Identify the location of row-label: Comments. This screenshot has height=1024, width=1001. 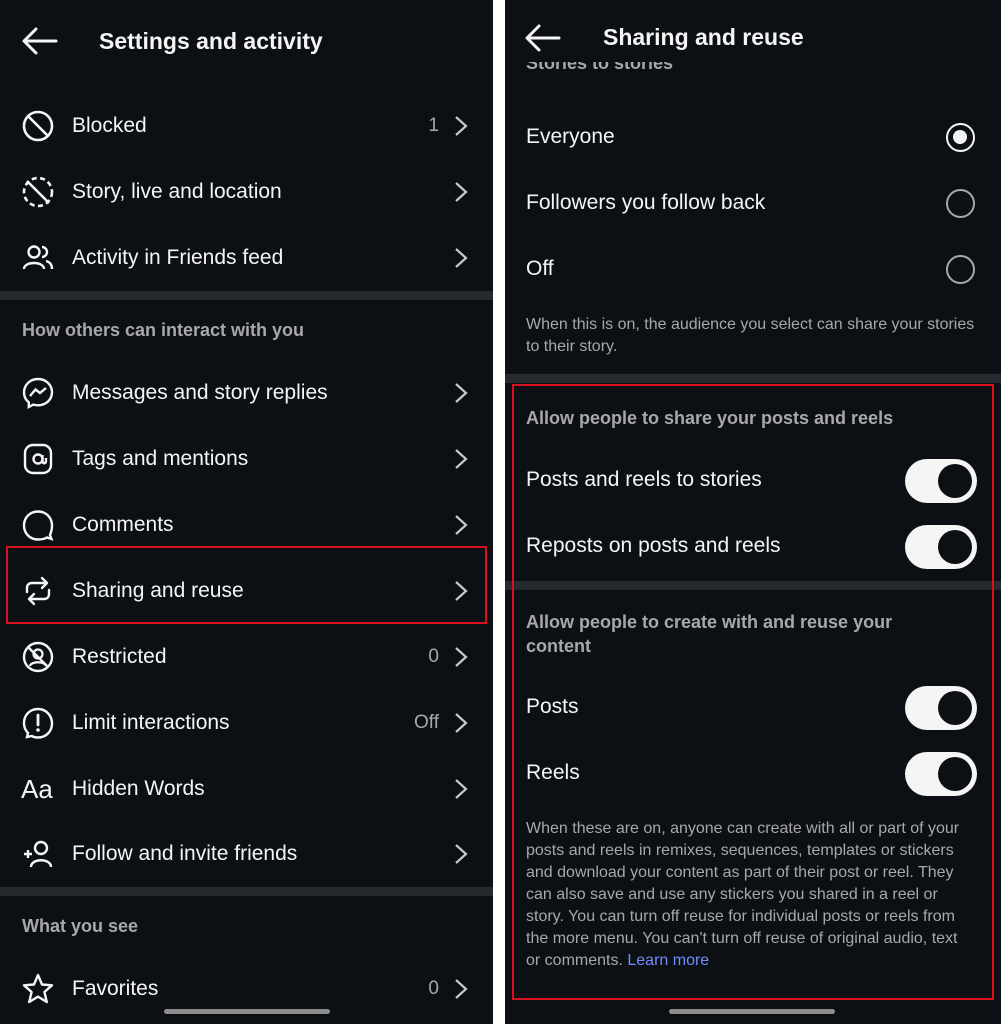
(123, 524).